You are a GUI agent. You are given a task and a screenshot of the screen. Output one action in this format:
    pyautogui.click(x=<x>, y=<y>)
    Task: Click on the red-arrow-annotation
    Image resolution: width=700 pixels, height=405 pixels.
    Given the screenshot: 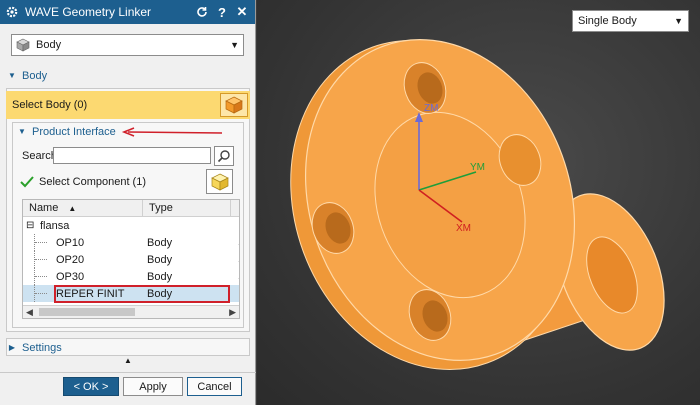 What is the action you would take?
    pyautogui.click(x=172, y=132)
    